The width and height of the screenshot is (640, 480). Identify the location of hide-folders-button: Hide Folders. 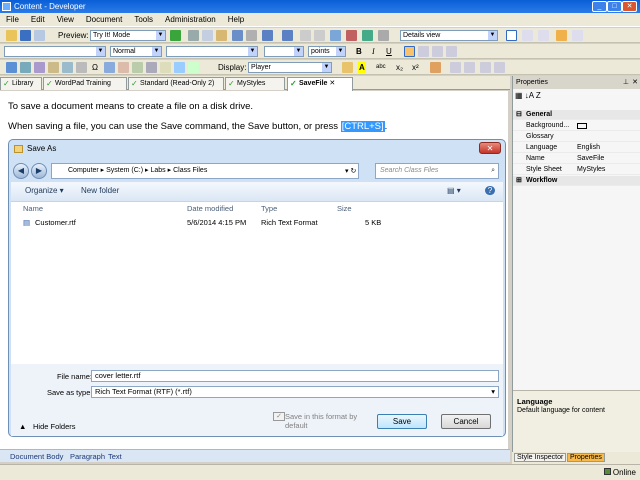
(54, 426).